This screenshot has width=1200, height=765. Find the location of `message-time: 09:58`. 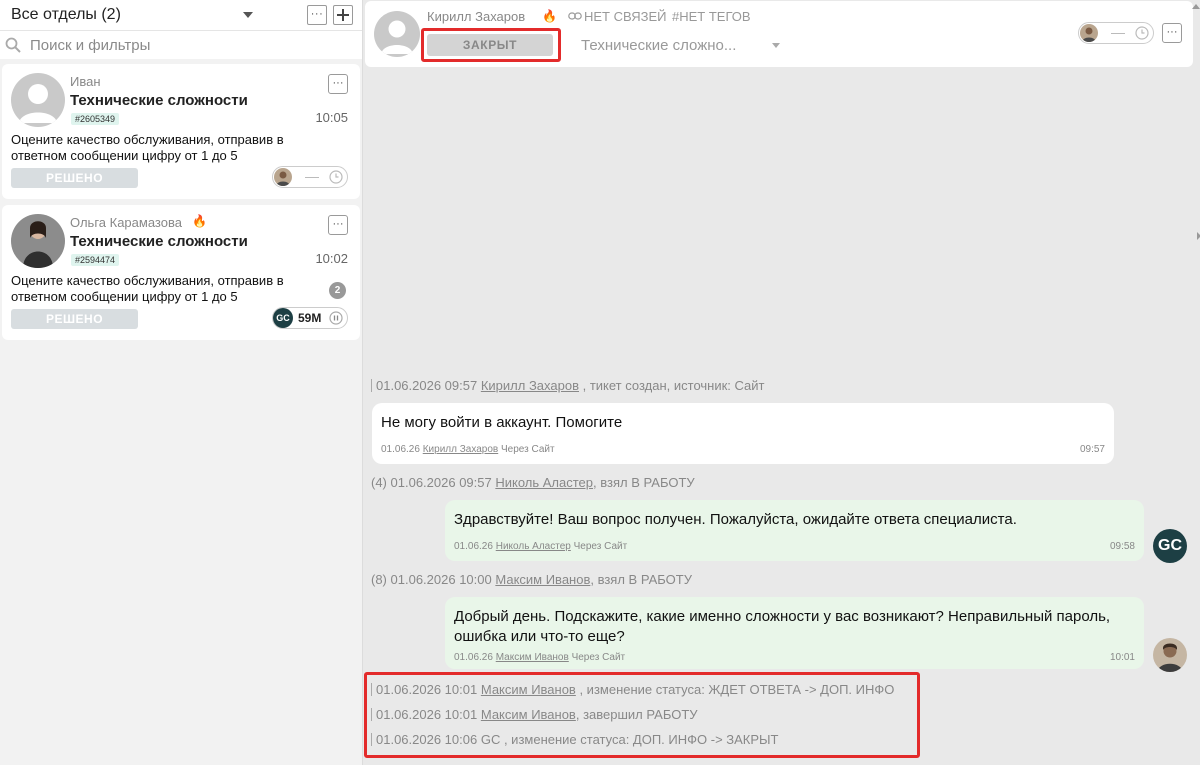

message-time: 09:58 is located at coordinates (1122, 546).